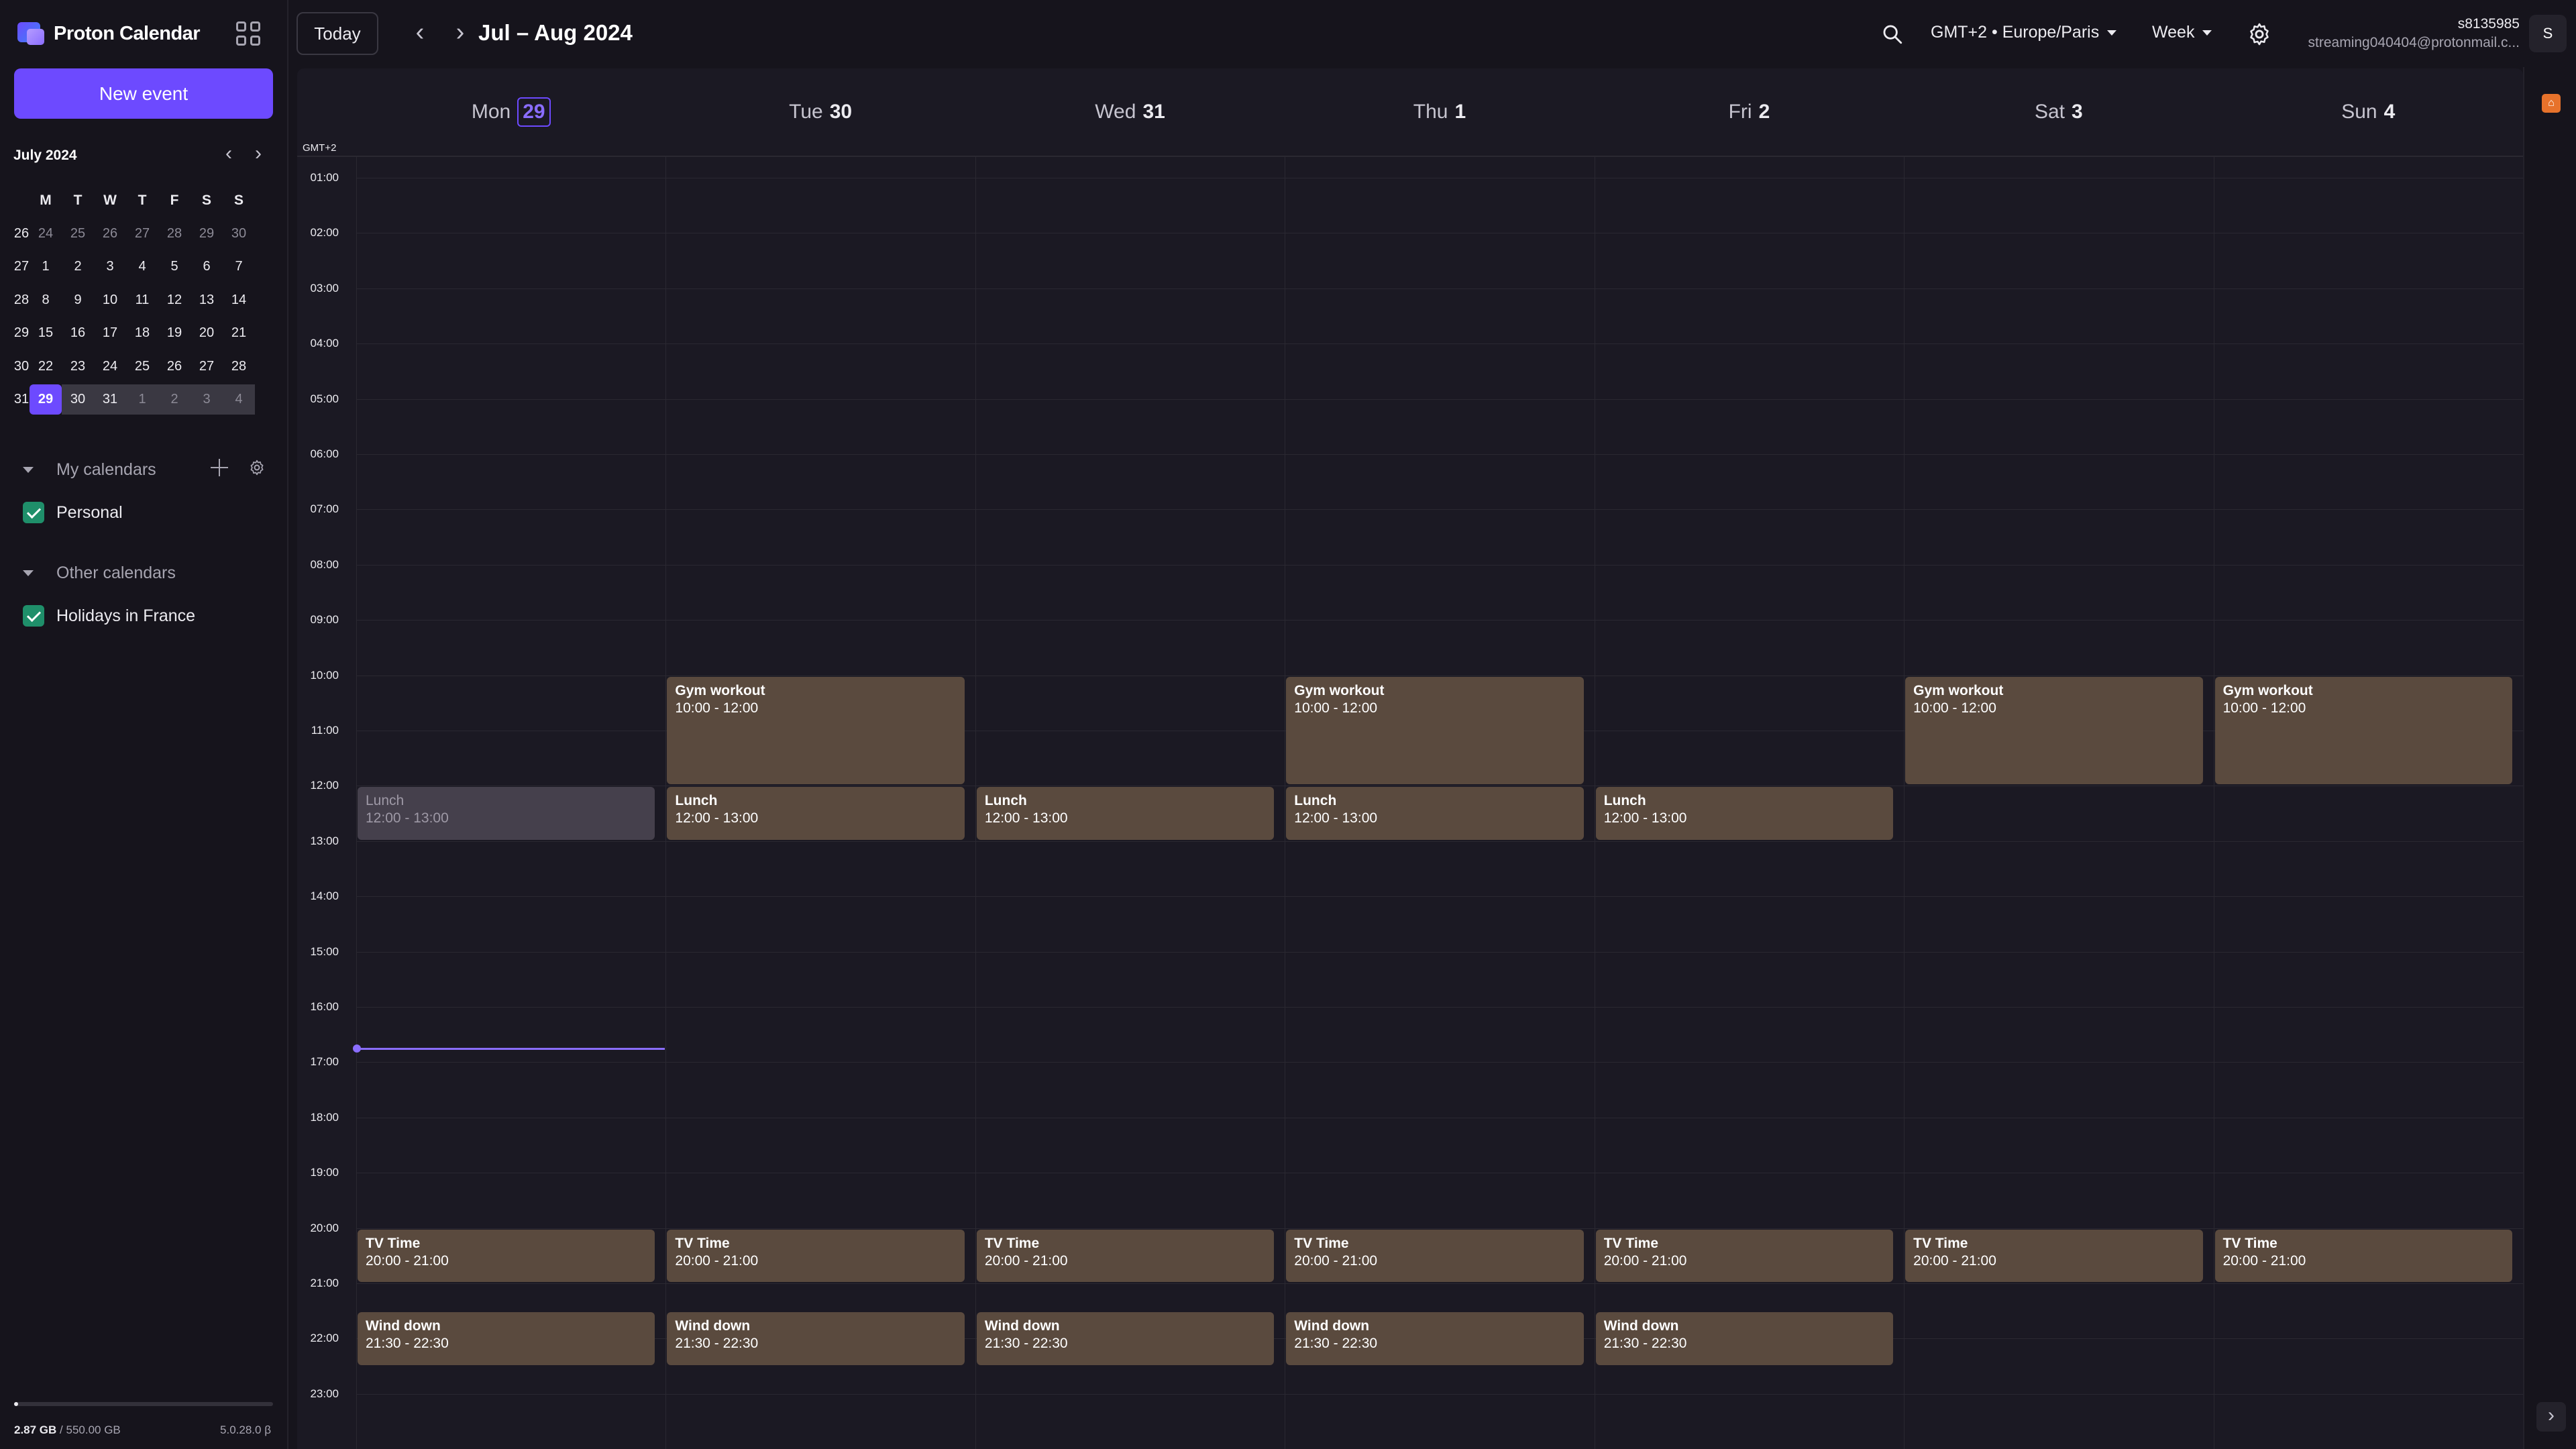  I want to click on mini-calendar-day: 23, so click(78, 367).